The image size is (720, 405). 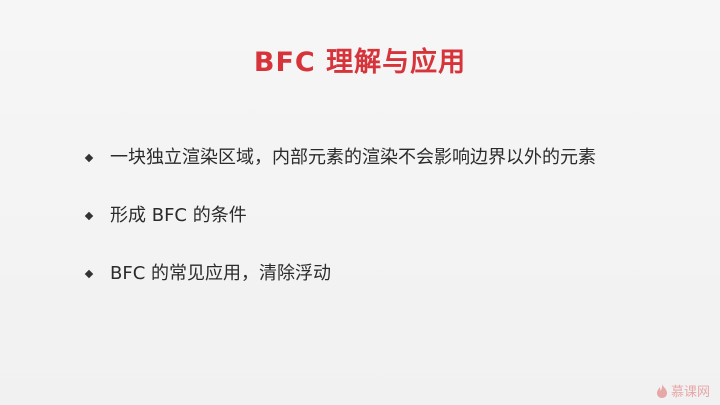 I want to click on bullet-text: 一块独立渲染区域，内部元素的渲染不会影响边界以外的元素, so click(x=353, y=157).